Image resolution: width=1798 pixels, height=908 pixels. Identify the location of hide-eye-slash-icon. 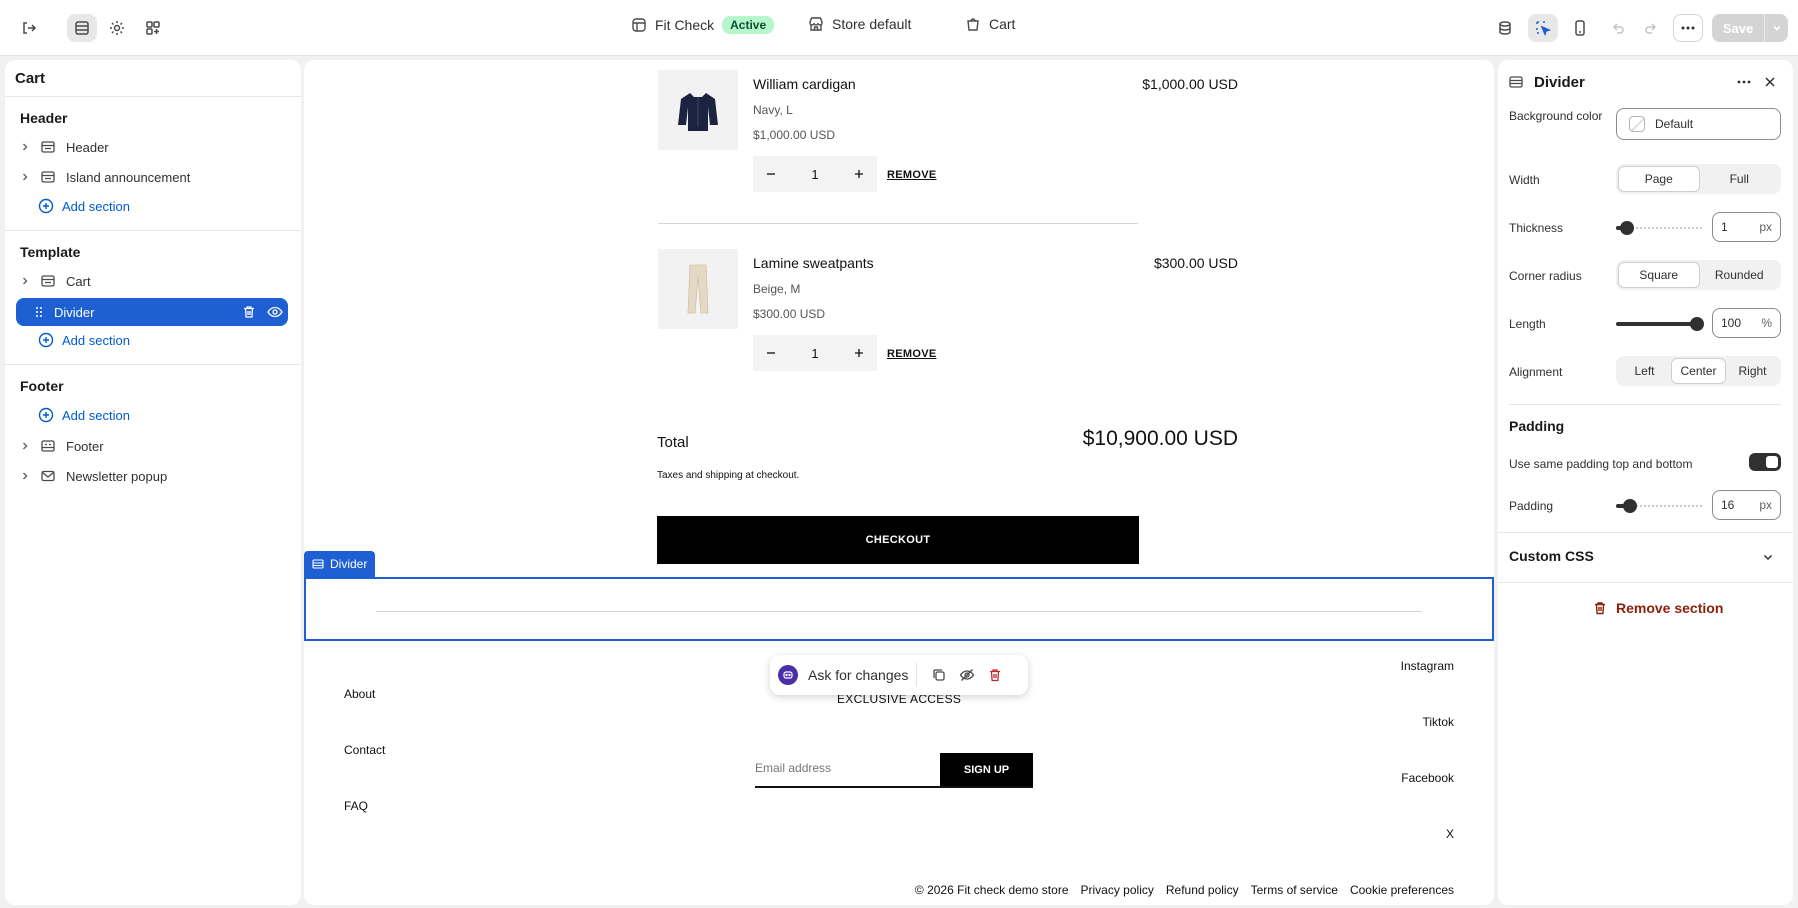
(967, 675).